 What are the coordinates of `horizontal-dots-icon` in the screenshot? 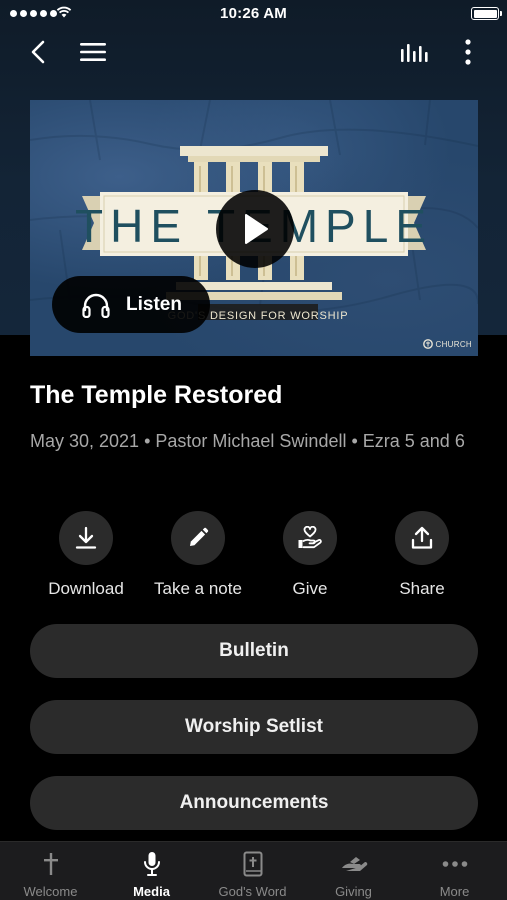 It's located at (454, 864).